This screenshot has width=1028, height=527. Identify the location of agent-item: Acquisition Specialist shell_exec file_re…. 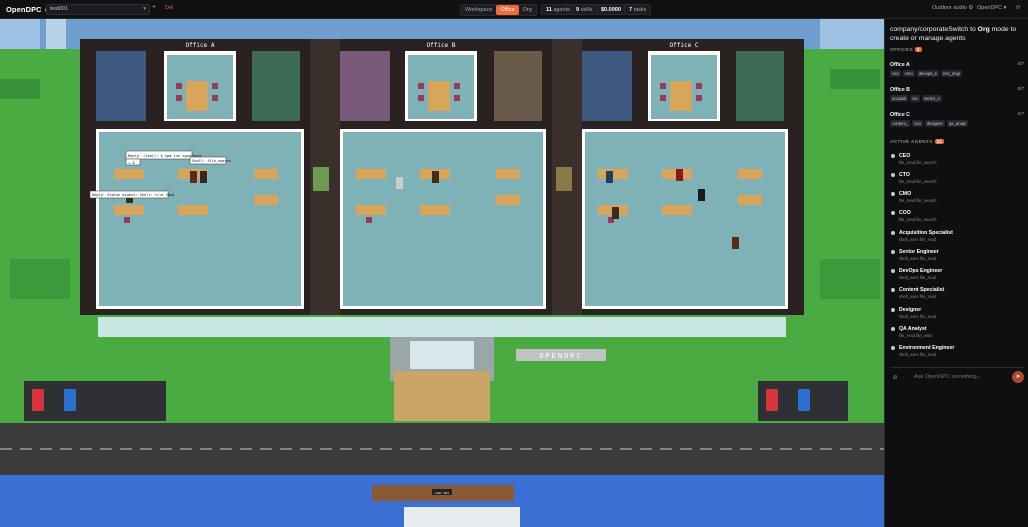
(957, 236).